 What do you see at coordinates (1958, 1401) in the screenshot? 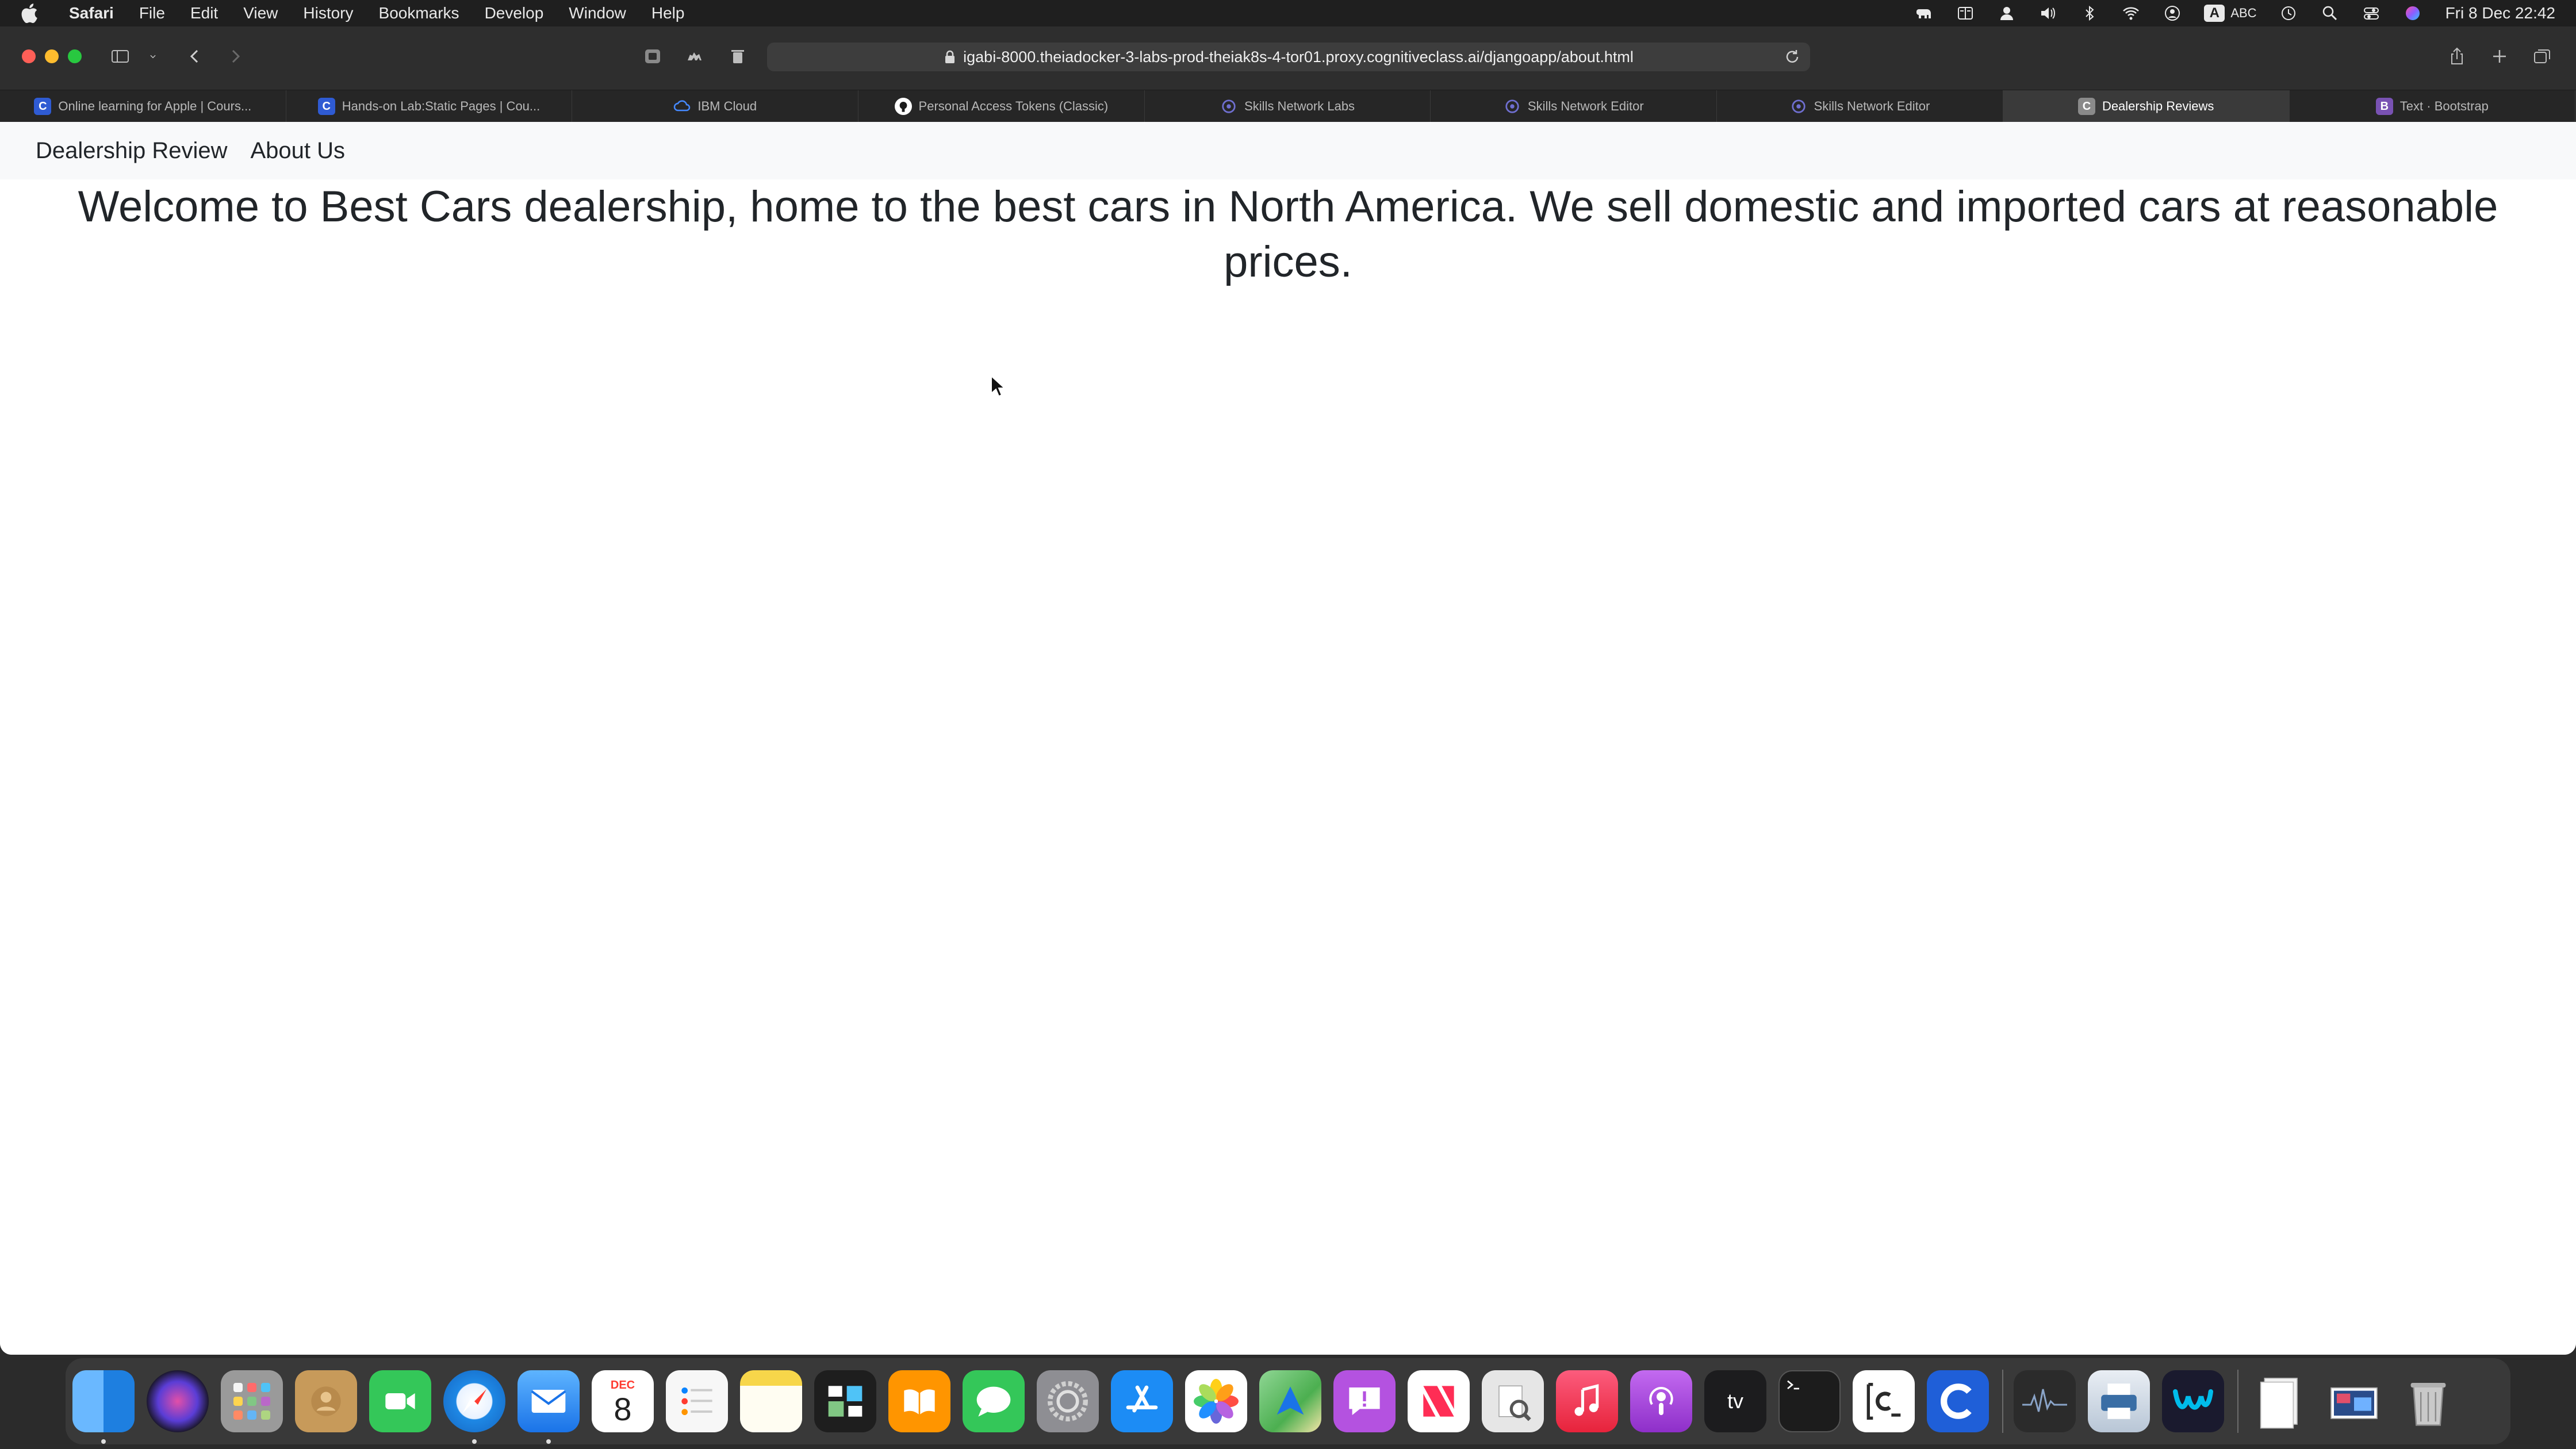
I see `coursera-icon` at bounding box center [1958, 1401].